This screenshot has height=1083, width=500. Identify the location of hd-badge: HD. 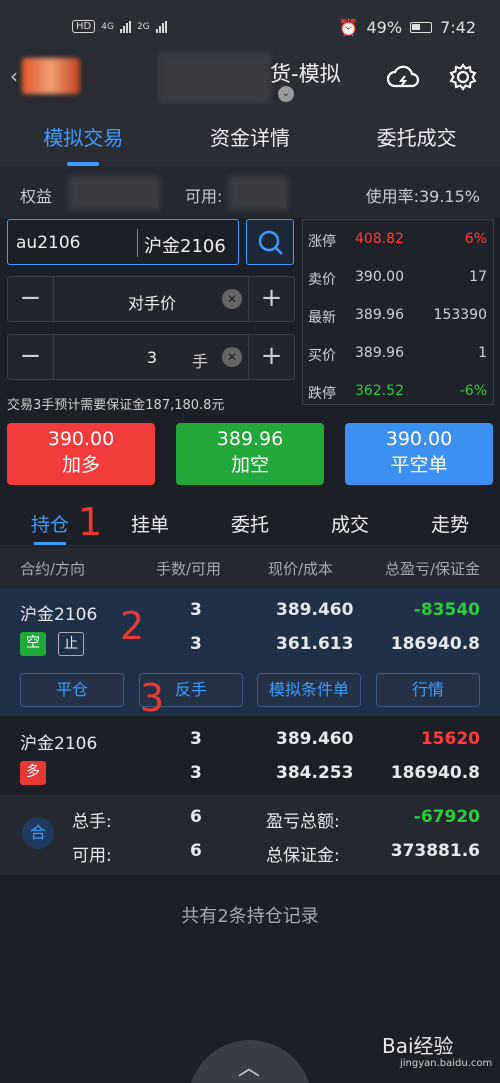
(84, 26).